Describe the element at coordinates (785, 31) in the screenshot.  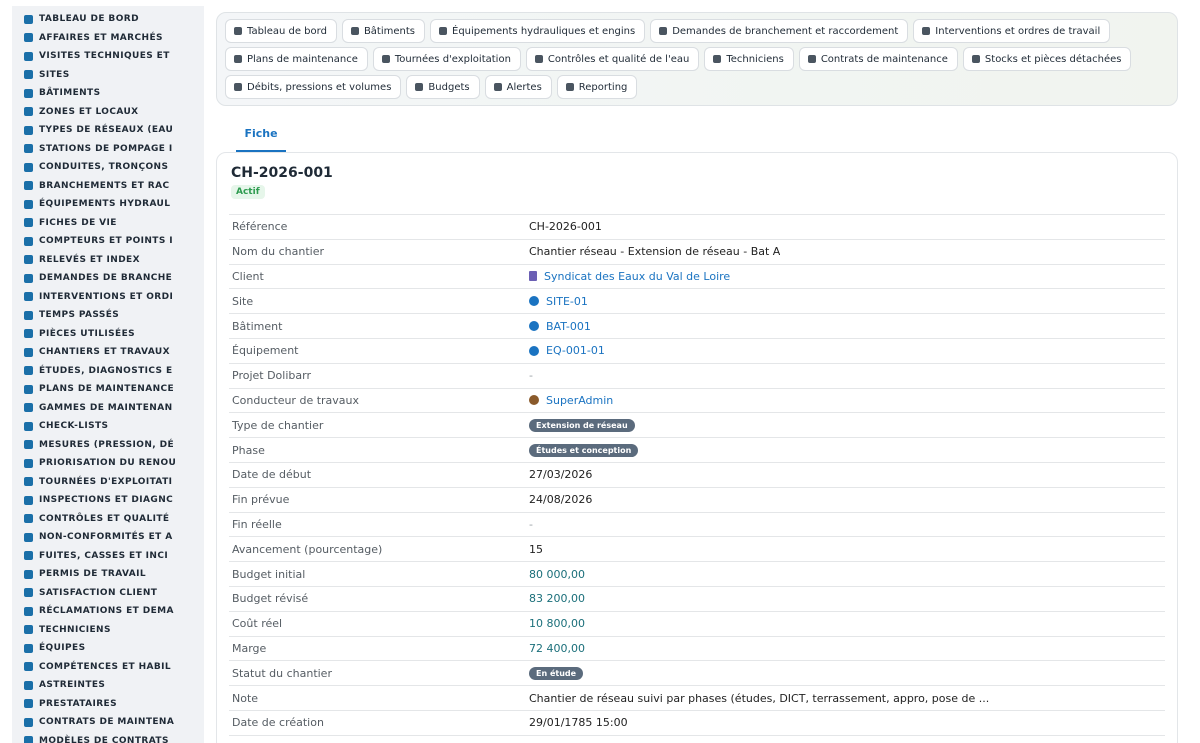
I see `nav-tab-label: Demandes de branchement et raccordement` at that location.